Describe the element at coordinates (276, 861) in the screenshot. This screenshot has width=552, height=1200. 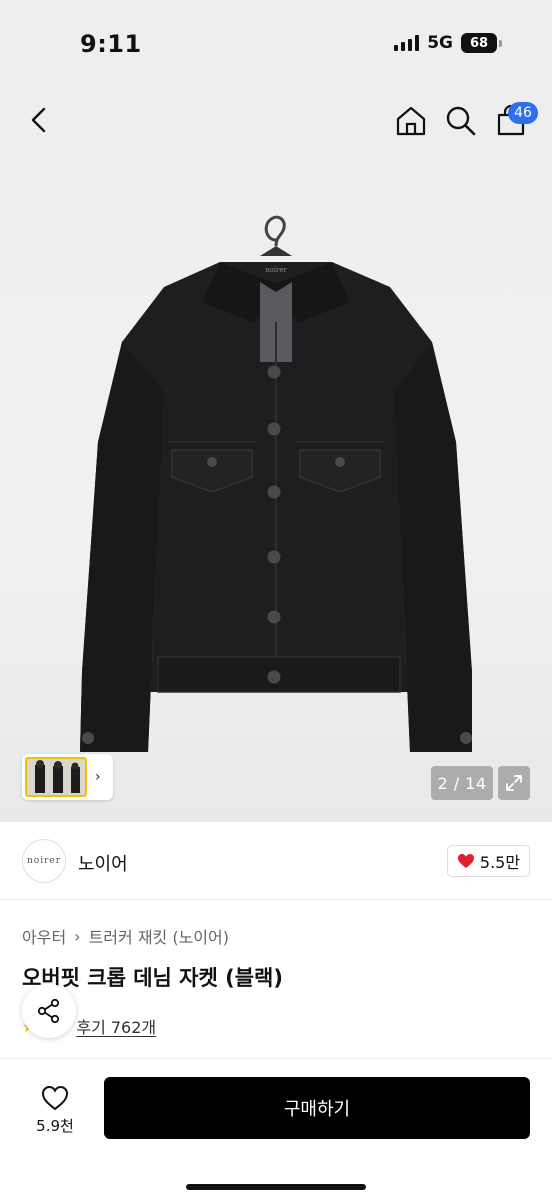
I see `brand-row: noirer 노이어 5.5만` at that location.